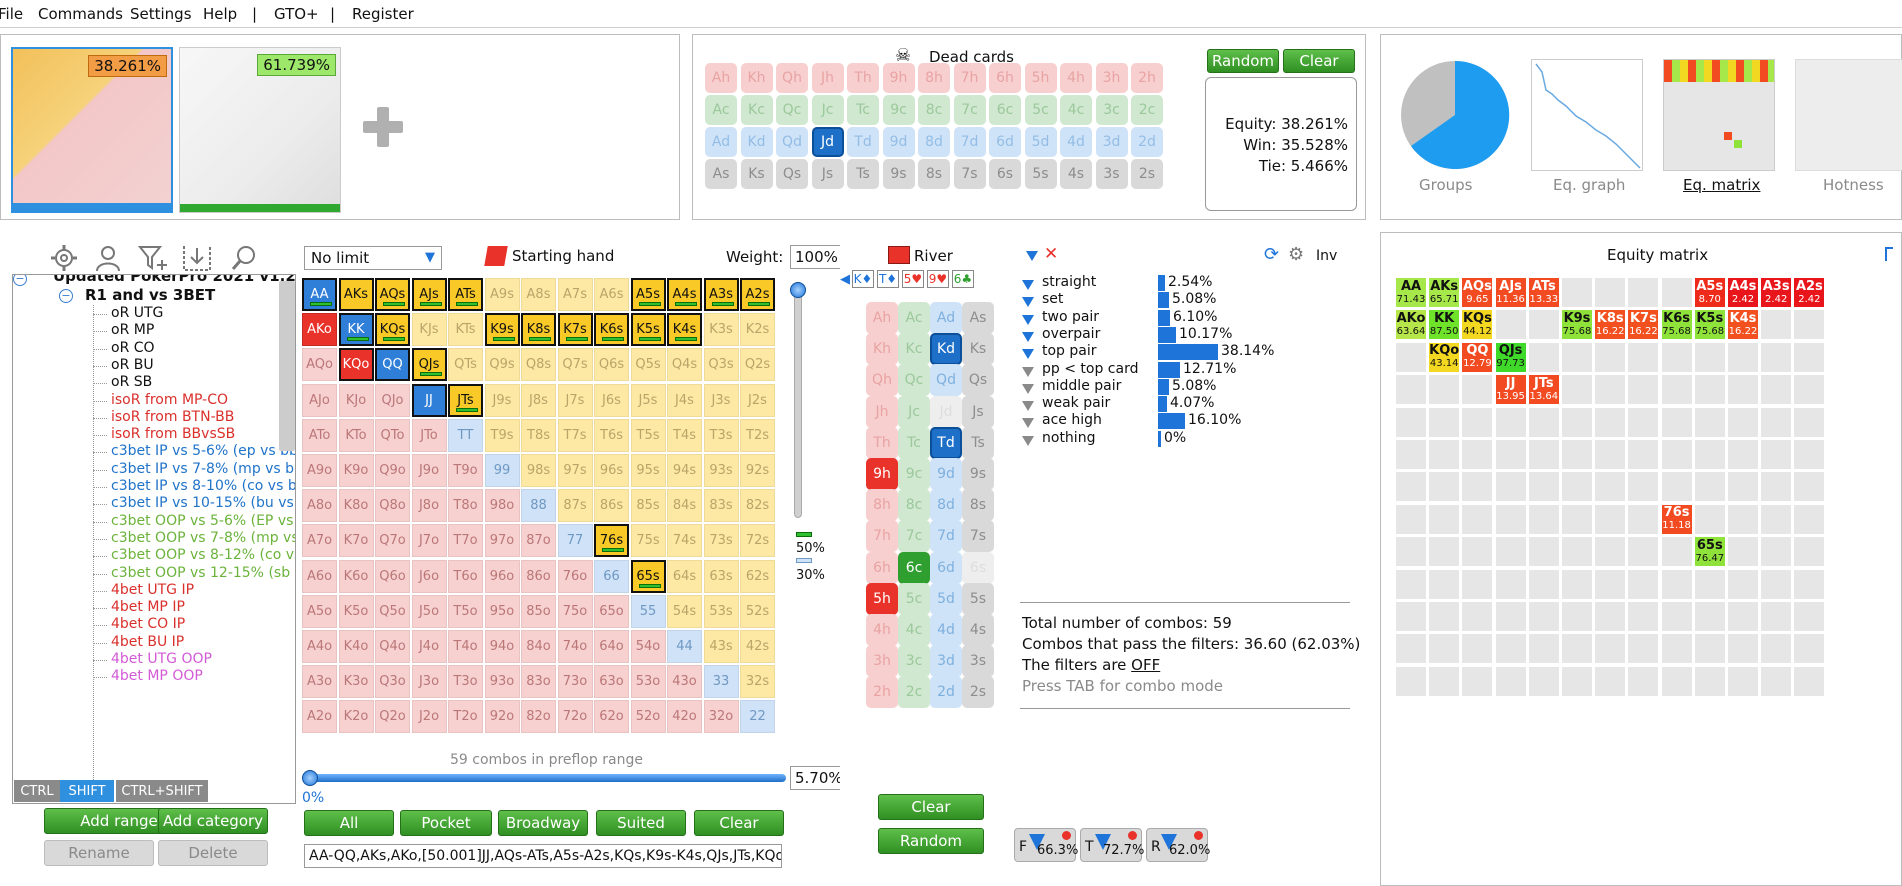  Describe the element at coordinates (538, 365) in the screenshot. I see `hand-cell-Q8s: Q8s` at that location.